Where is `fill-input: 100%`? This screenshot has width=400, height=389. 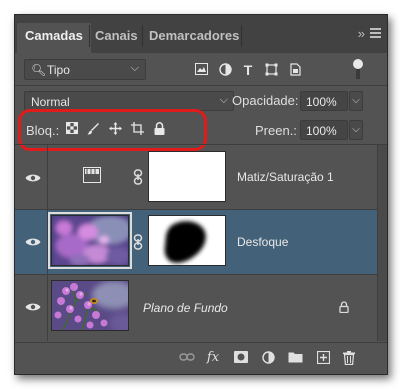 fill-input: 100% is located at coordinates (324, 130).